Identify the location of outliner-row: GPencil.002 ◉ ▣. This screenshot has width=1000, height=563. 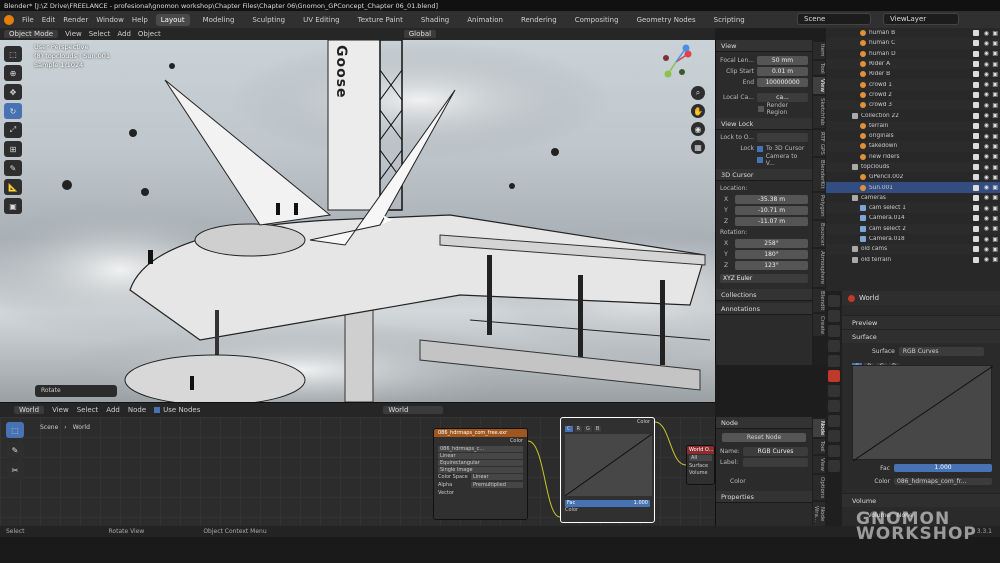
(913, 177).